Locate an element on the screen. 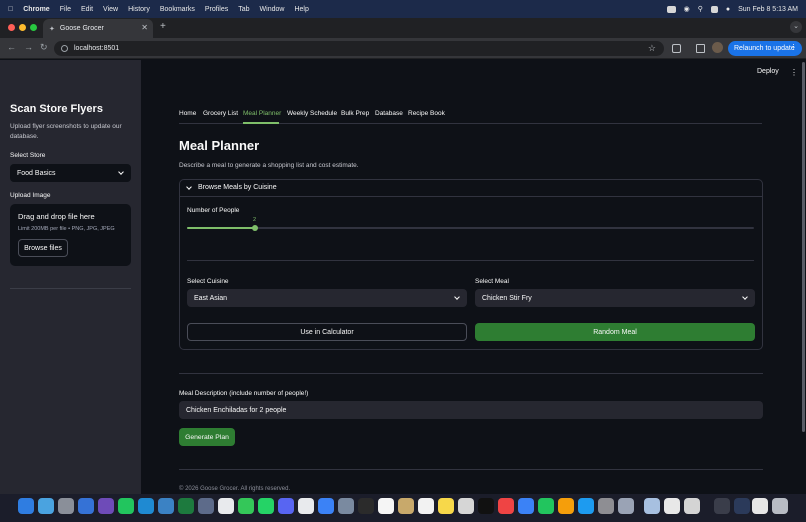 This screenshot has width=806, height=522. chrome-menu-icon: ⋮ is located at coordinates (793, 47).